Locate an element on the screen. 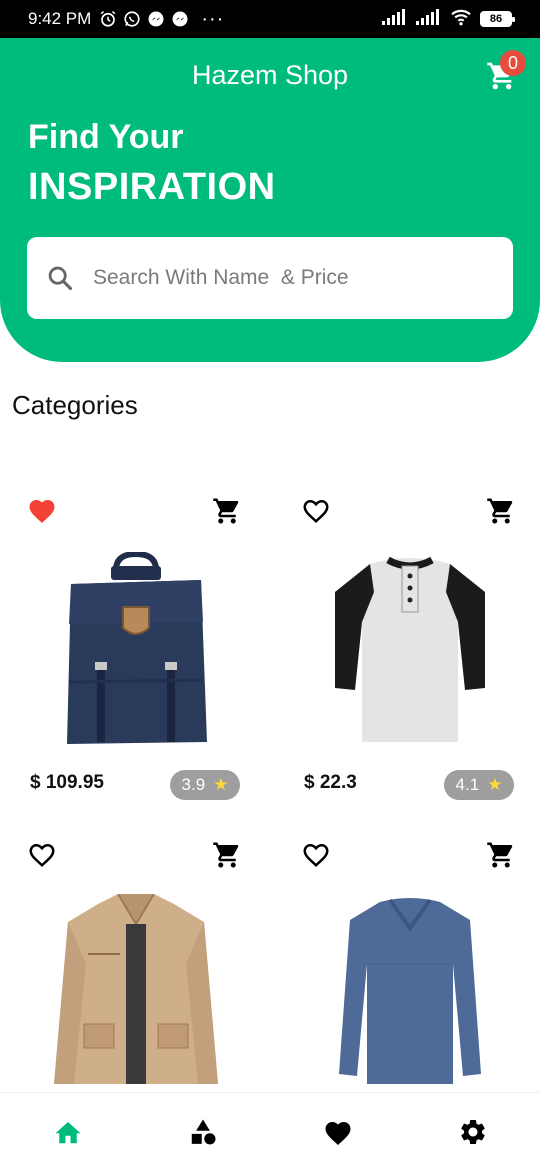  nav-favorites is located at coordinates (338, 1132).